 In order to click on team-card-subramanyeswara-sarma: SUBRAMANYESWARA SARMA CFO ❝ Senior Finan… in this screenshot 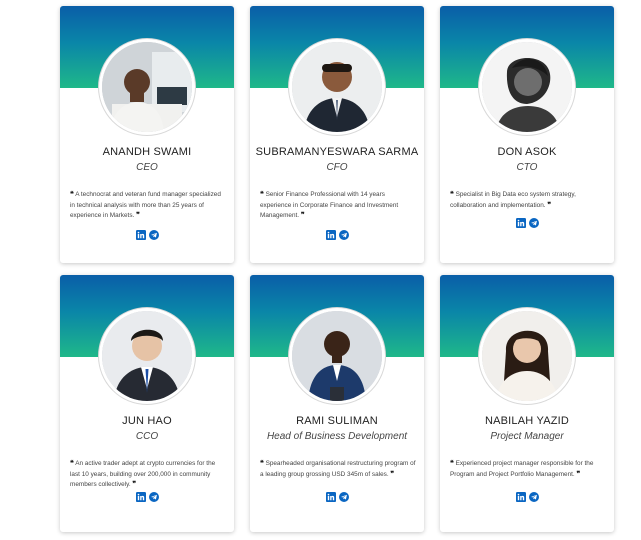, I will do `click(337, 134)`.